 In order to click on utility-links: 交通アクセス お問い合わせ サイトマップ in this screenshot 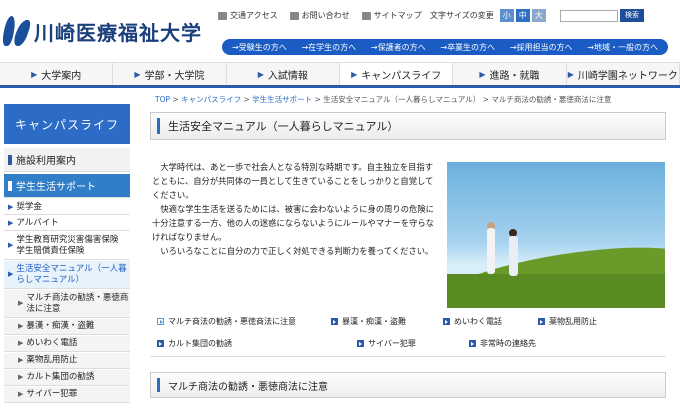, I will do `click(320, 15)`.